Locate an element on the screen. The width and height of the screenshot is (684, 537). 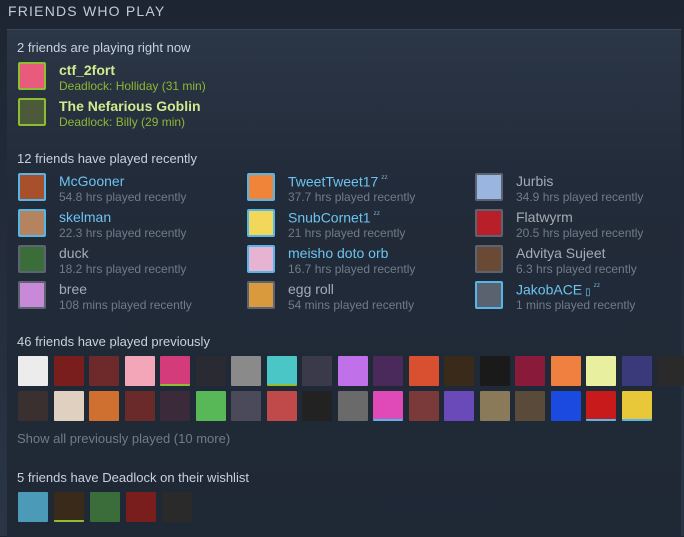
friend-name-text: meisho doto orb is located at coordinates (338, 253).